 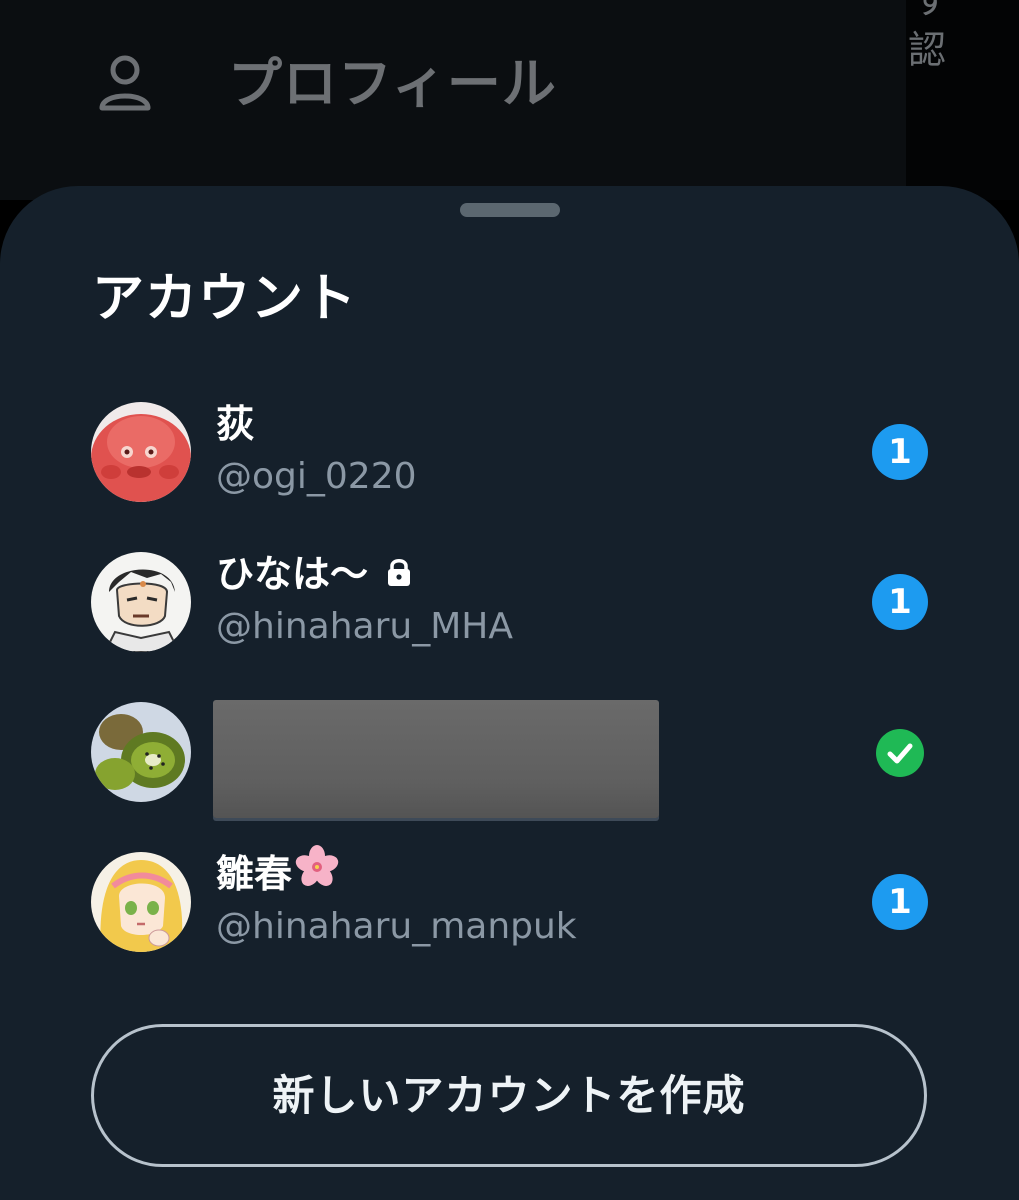 What do you see at coordinates (235, 424) in the screenshot?
I see `account-display-name: 荻` at bounding box center [235, 424].